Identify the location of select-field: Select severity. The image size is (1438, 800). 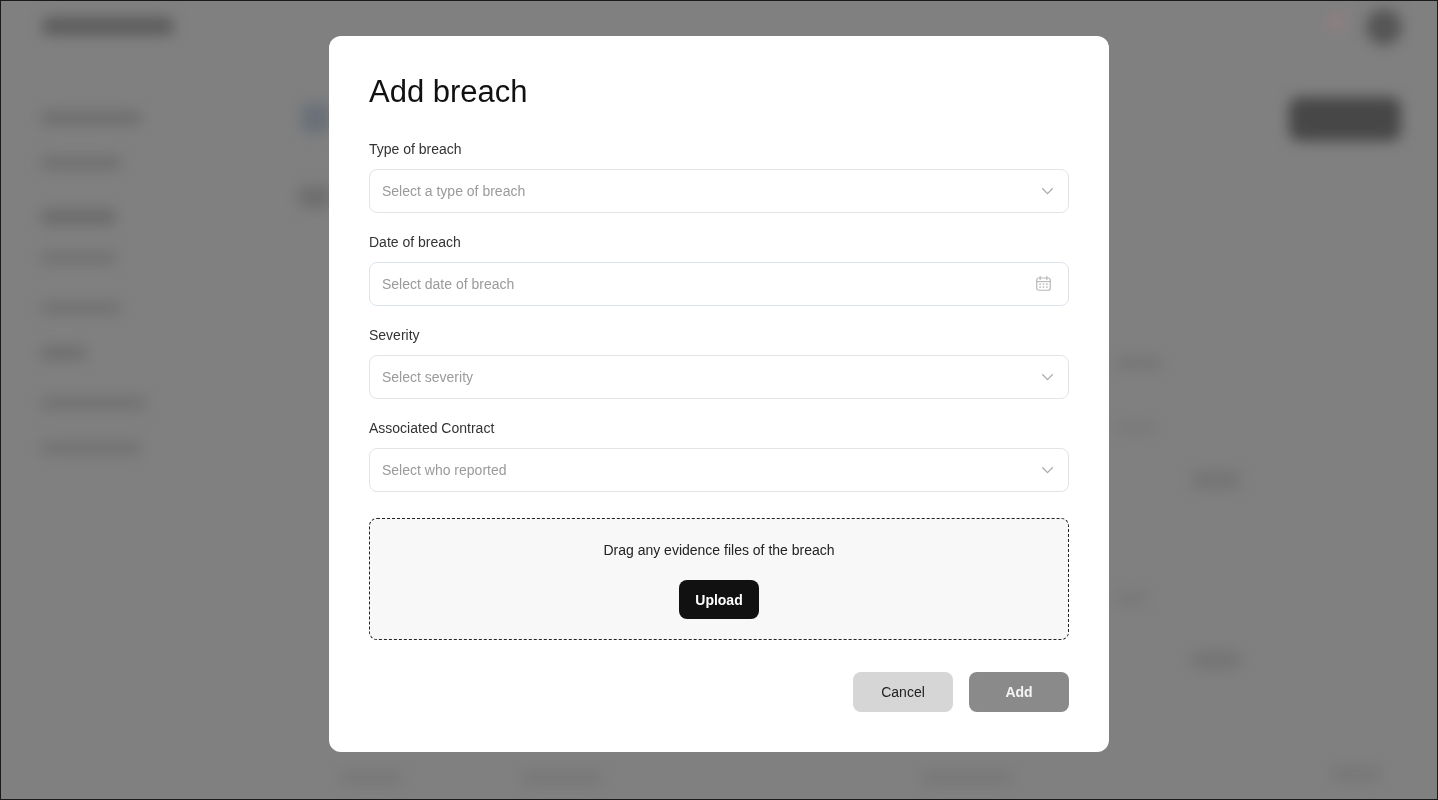
(719, 377).